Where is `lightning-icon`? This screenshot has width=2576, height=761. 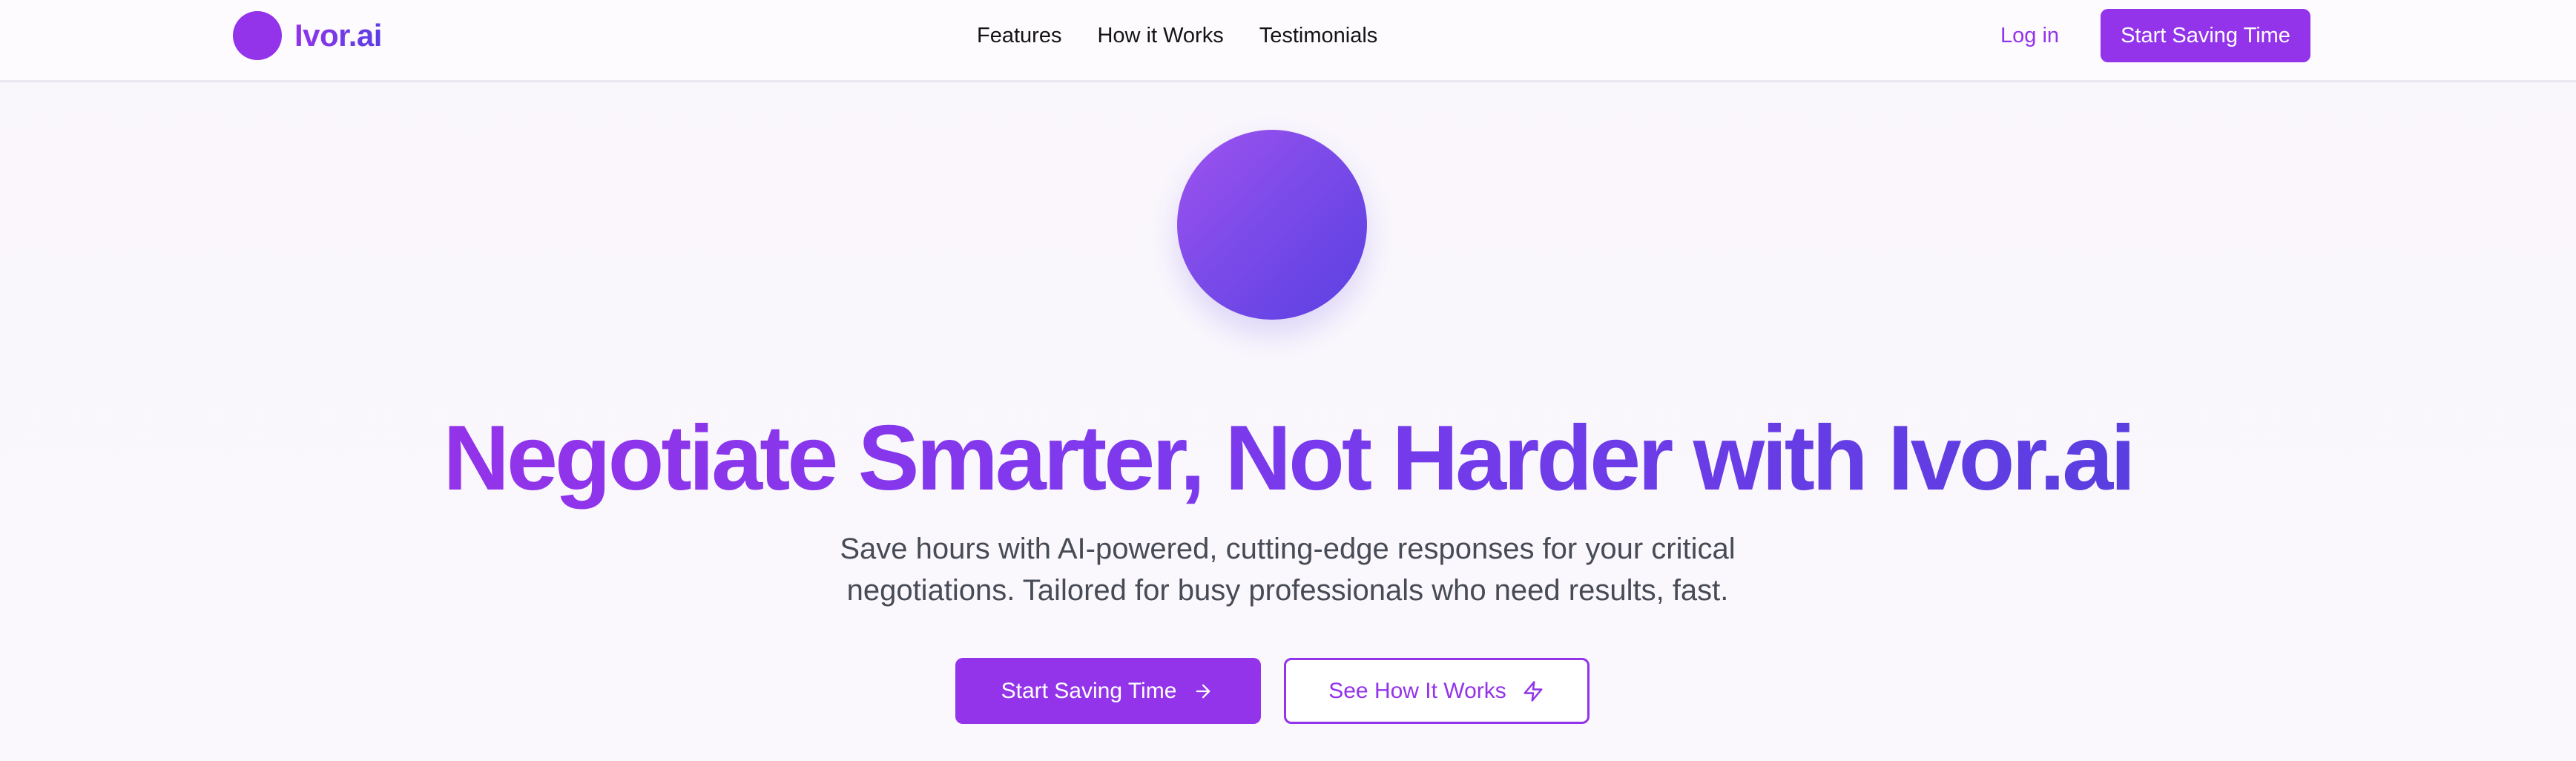 lightning-icon is located at coordinates (1533, 691).